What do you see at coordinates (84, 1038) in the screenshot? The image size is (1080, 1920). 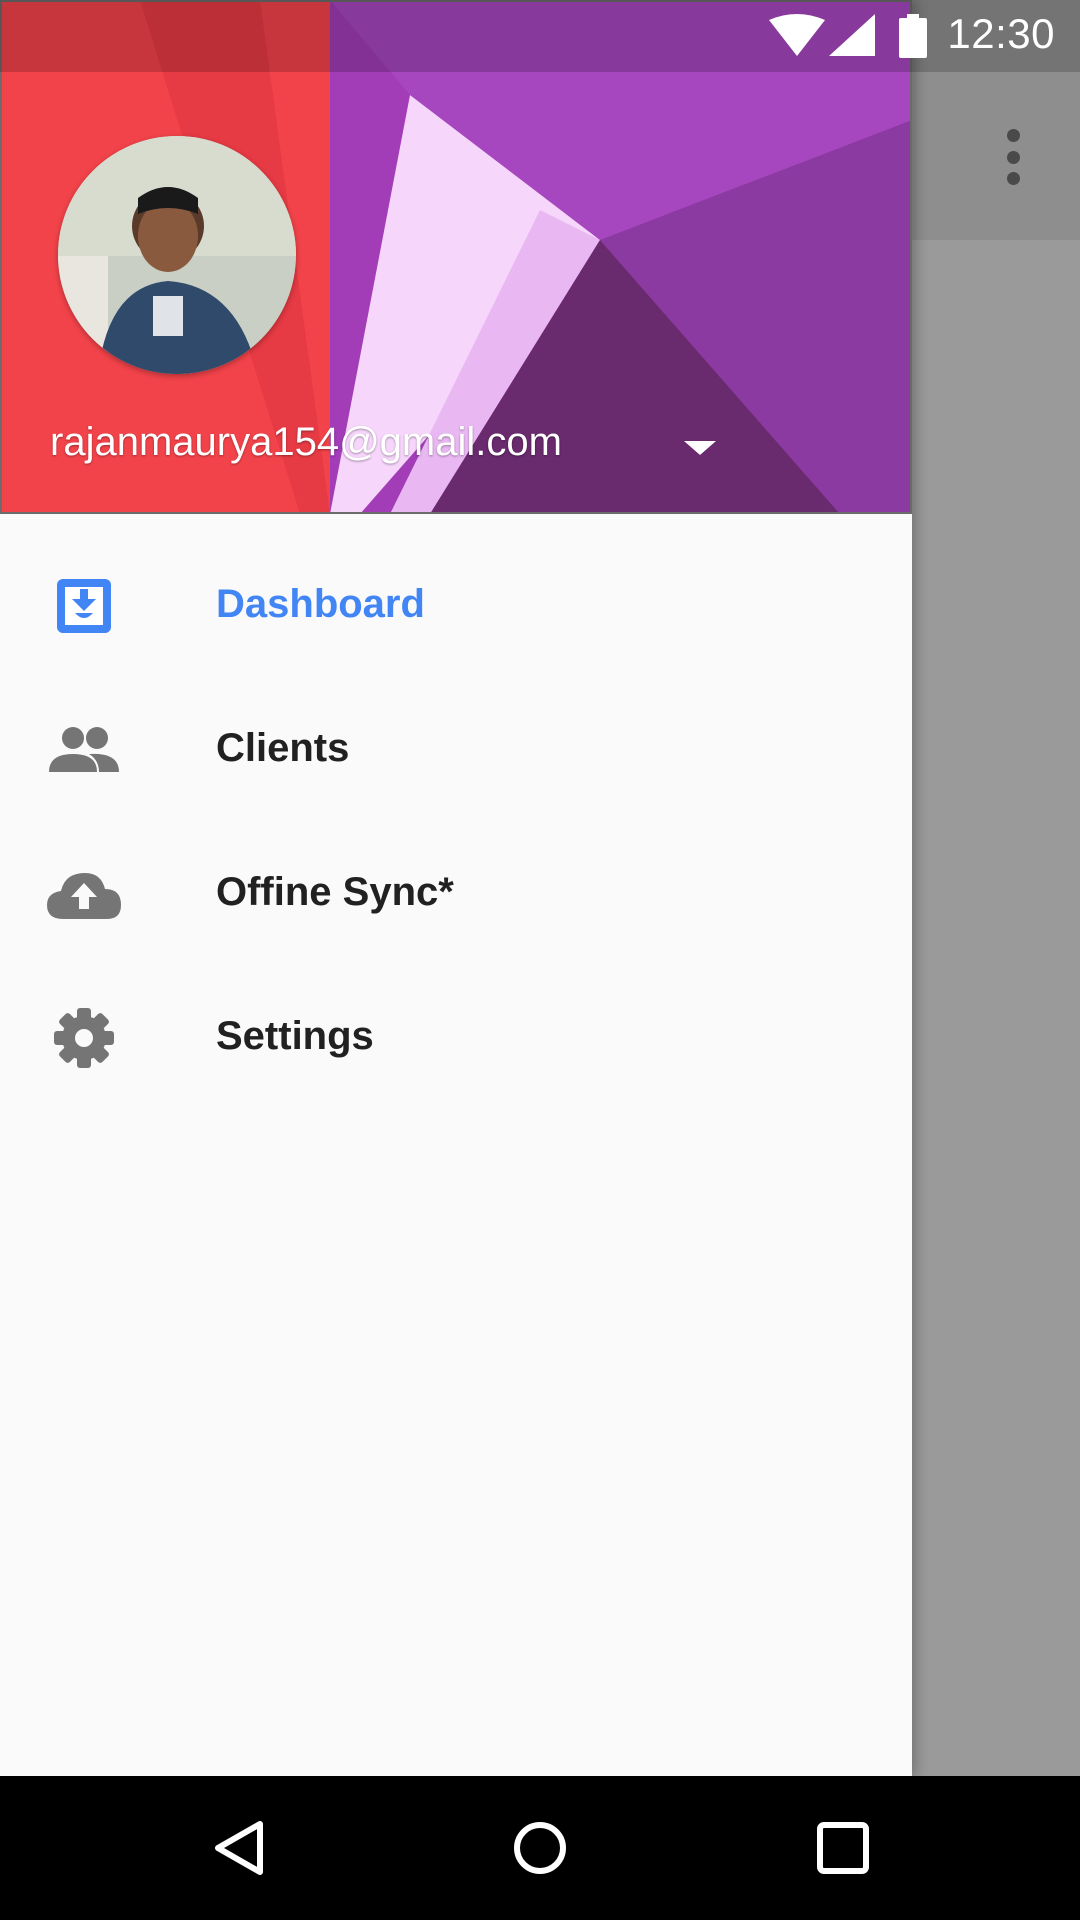 I see `gear-icon` at bounding box center [84, 1038].